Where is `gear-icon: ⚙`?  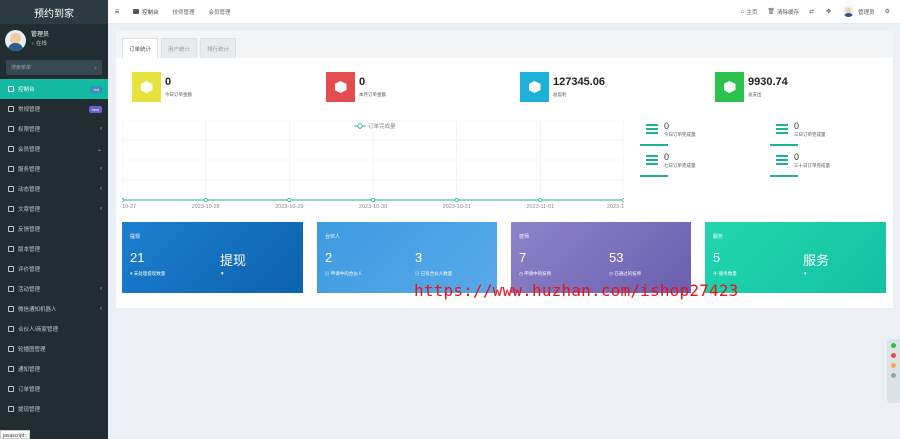 gear-icon: ⚙ is located at coordinates (887, 12).